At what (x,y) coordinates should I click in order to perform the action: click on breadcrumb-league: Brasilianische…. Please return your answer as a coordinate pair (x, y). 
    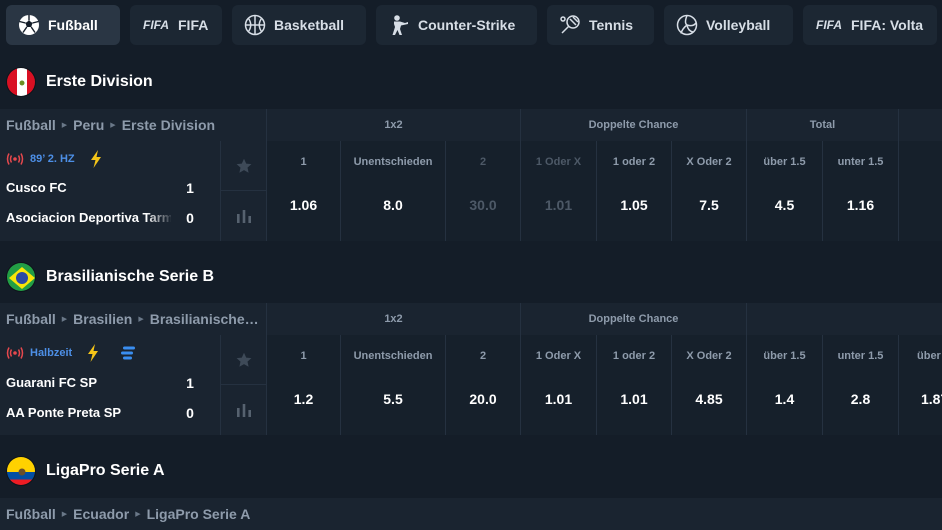
    Looking at the image, I should click on (204, 319).